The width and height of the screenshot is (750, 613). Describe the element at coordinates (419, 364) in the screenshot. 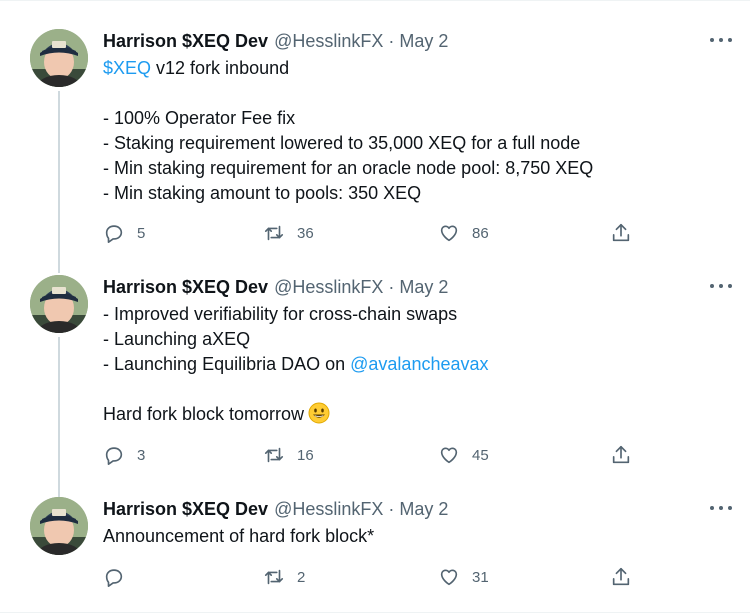

I see `mention-link: @avalancheavax` at that location.